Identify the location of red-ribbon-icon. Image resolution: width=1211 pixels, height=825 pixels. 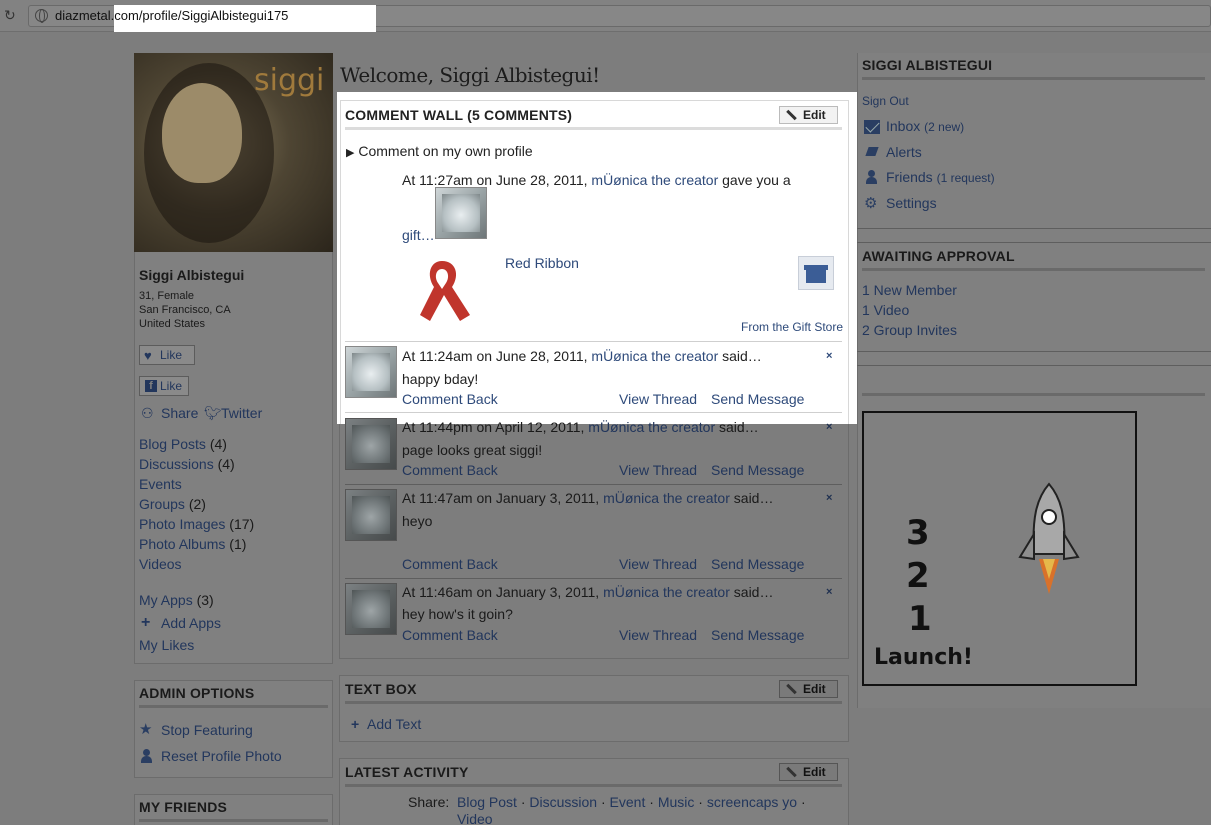
(447, 290).